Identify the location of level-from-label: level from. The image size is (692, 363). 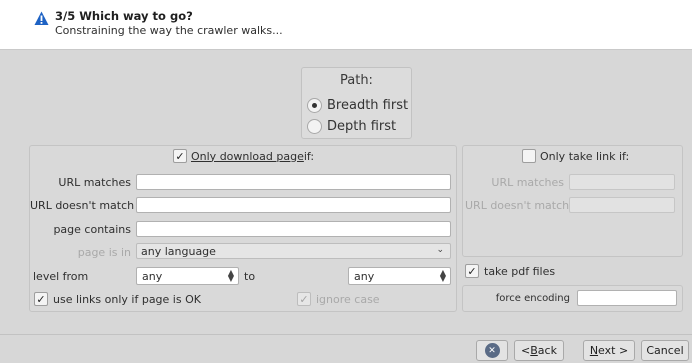
(61, 276).